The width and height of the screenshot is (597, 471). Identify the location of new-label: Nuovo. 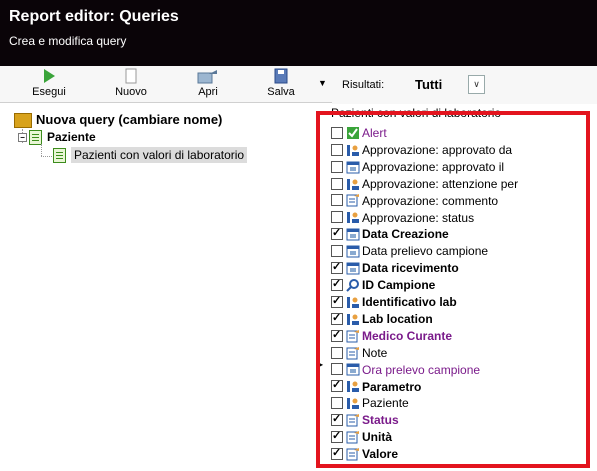
(131, 92).